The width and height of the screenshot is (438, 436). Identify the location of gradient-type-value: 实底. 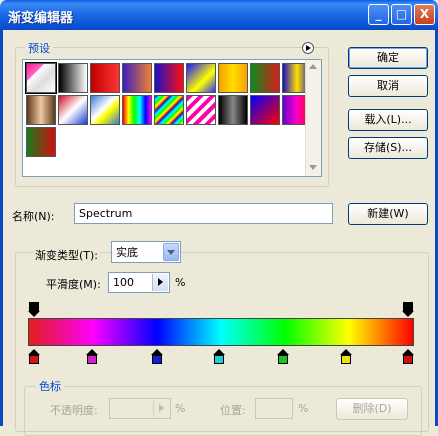
(127, 252).